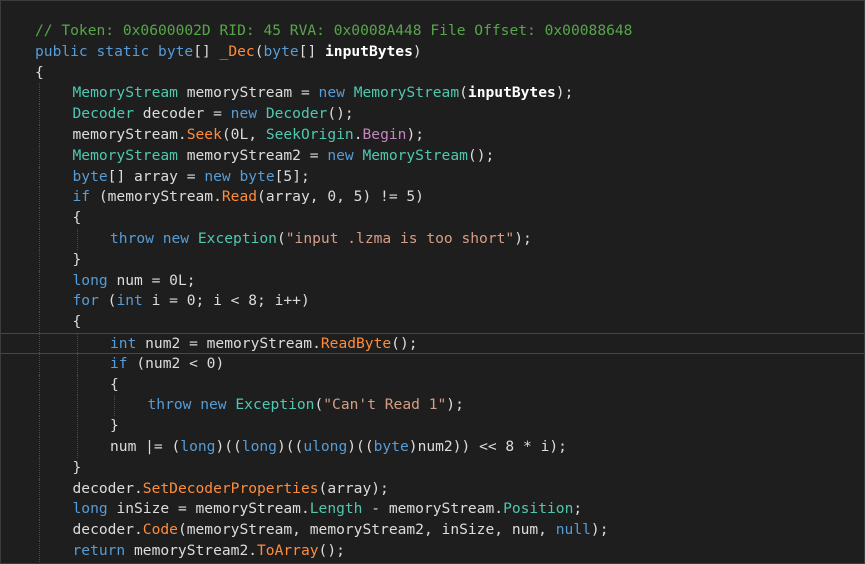 This screenshot has width=865, height=564. Describe the element at coordinates (85, 301) in the screenshot. I see `code-token-keyword: for` at that location.